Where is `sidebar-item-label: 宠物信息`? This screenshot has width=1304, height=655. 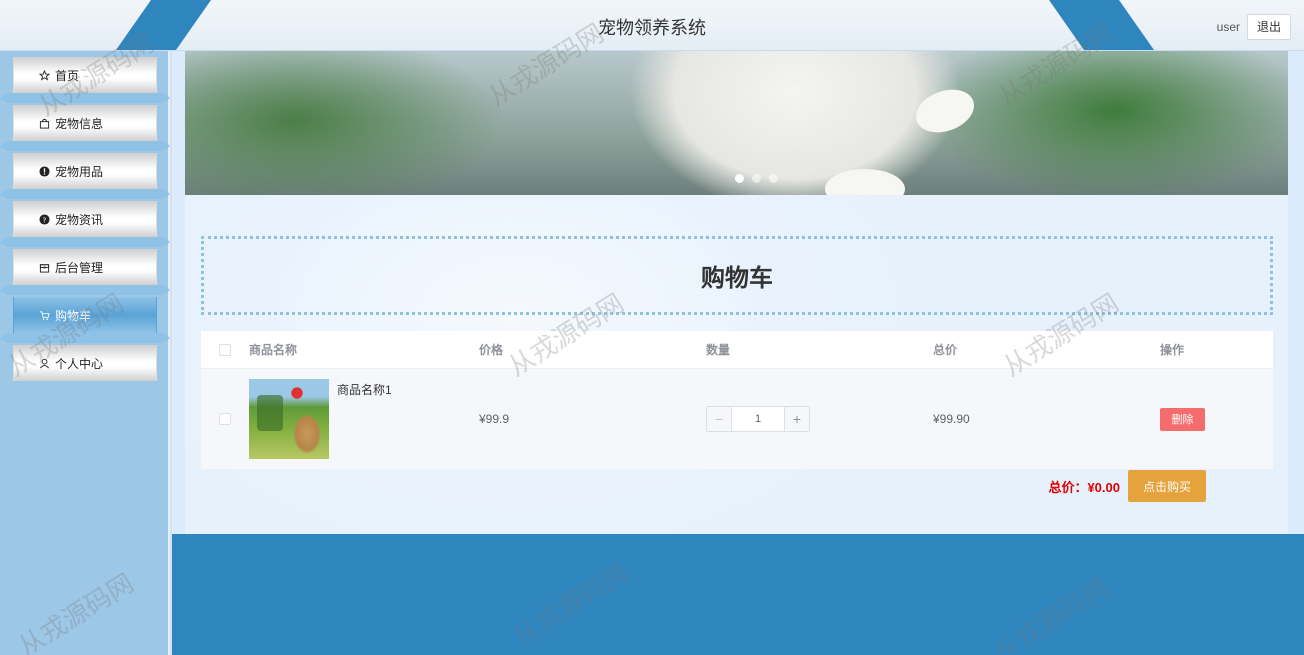 sidebar-item-label: 宠物信息 is located at coordinates (79, 123).